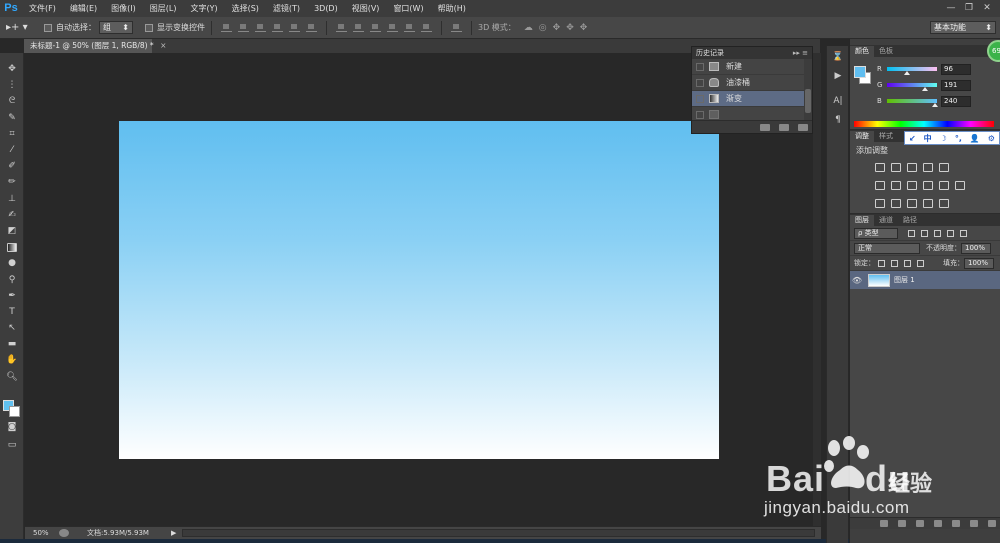 Image resolution: width=1000 pixels, height=543 pixels. I want to click on minimize-button: —, so click(951, 8).